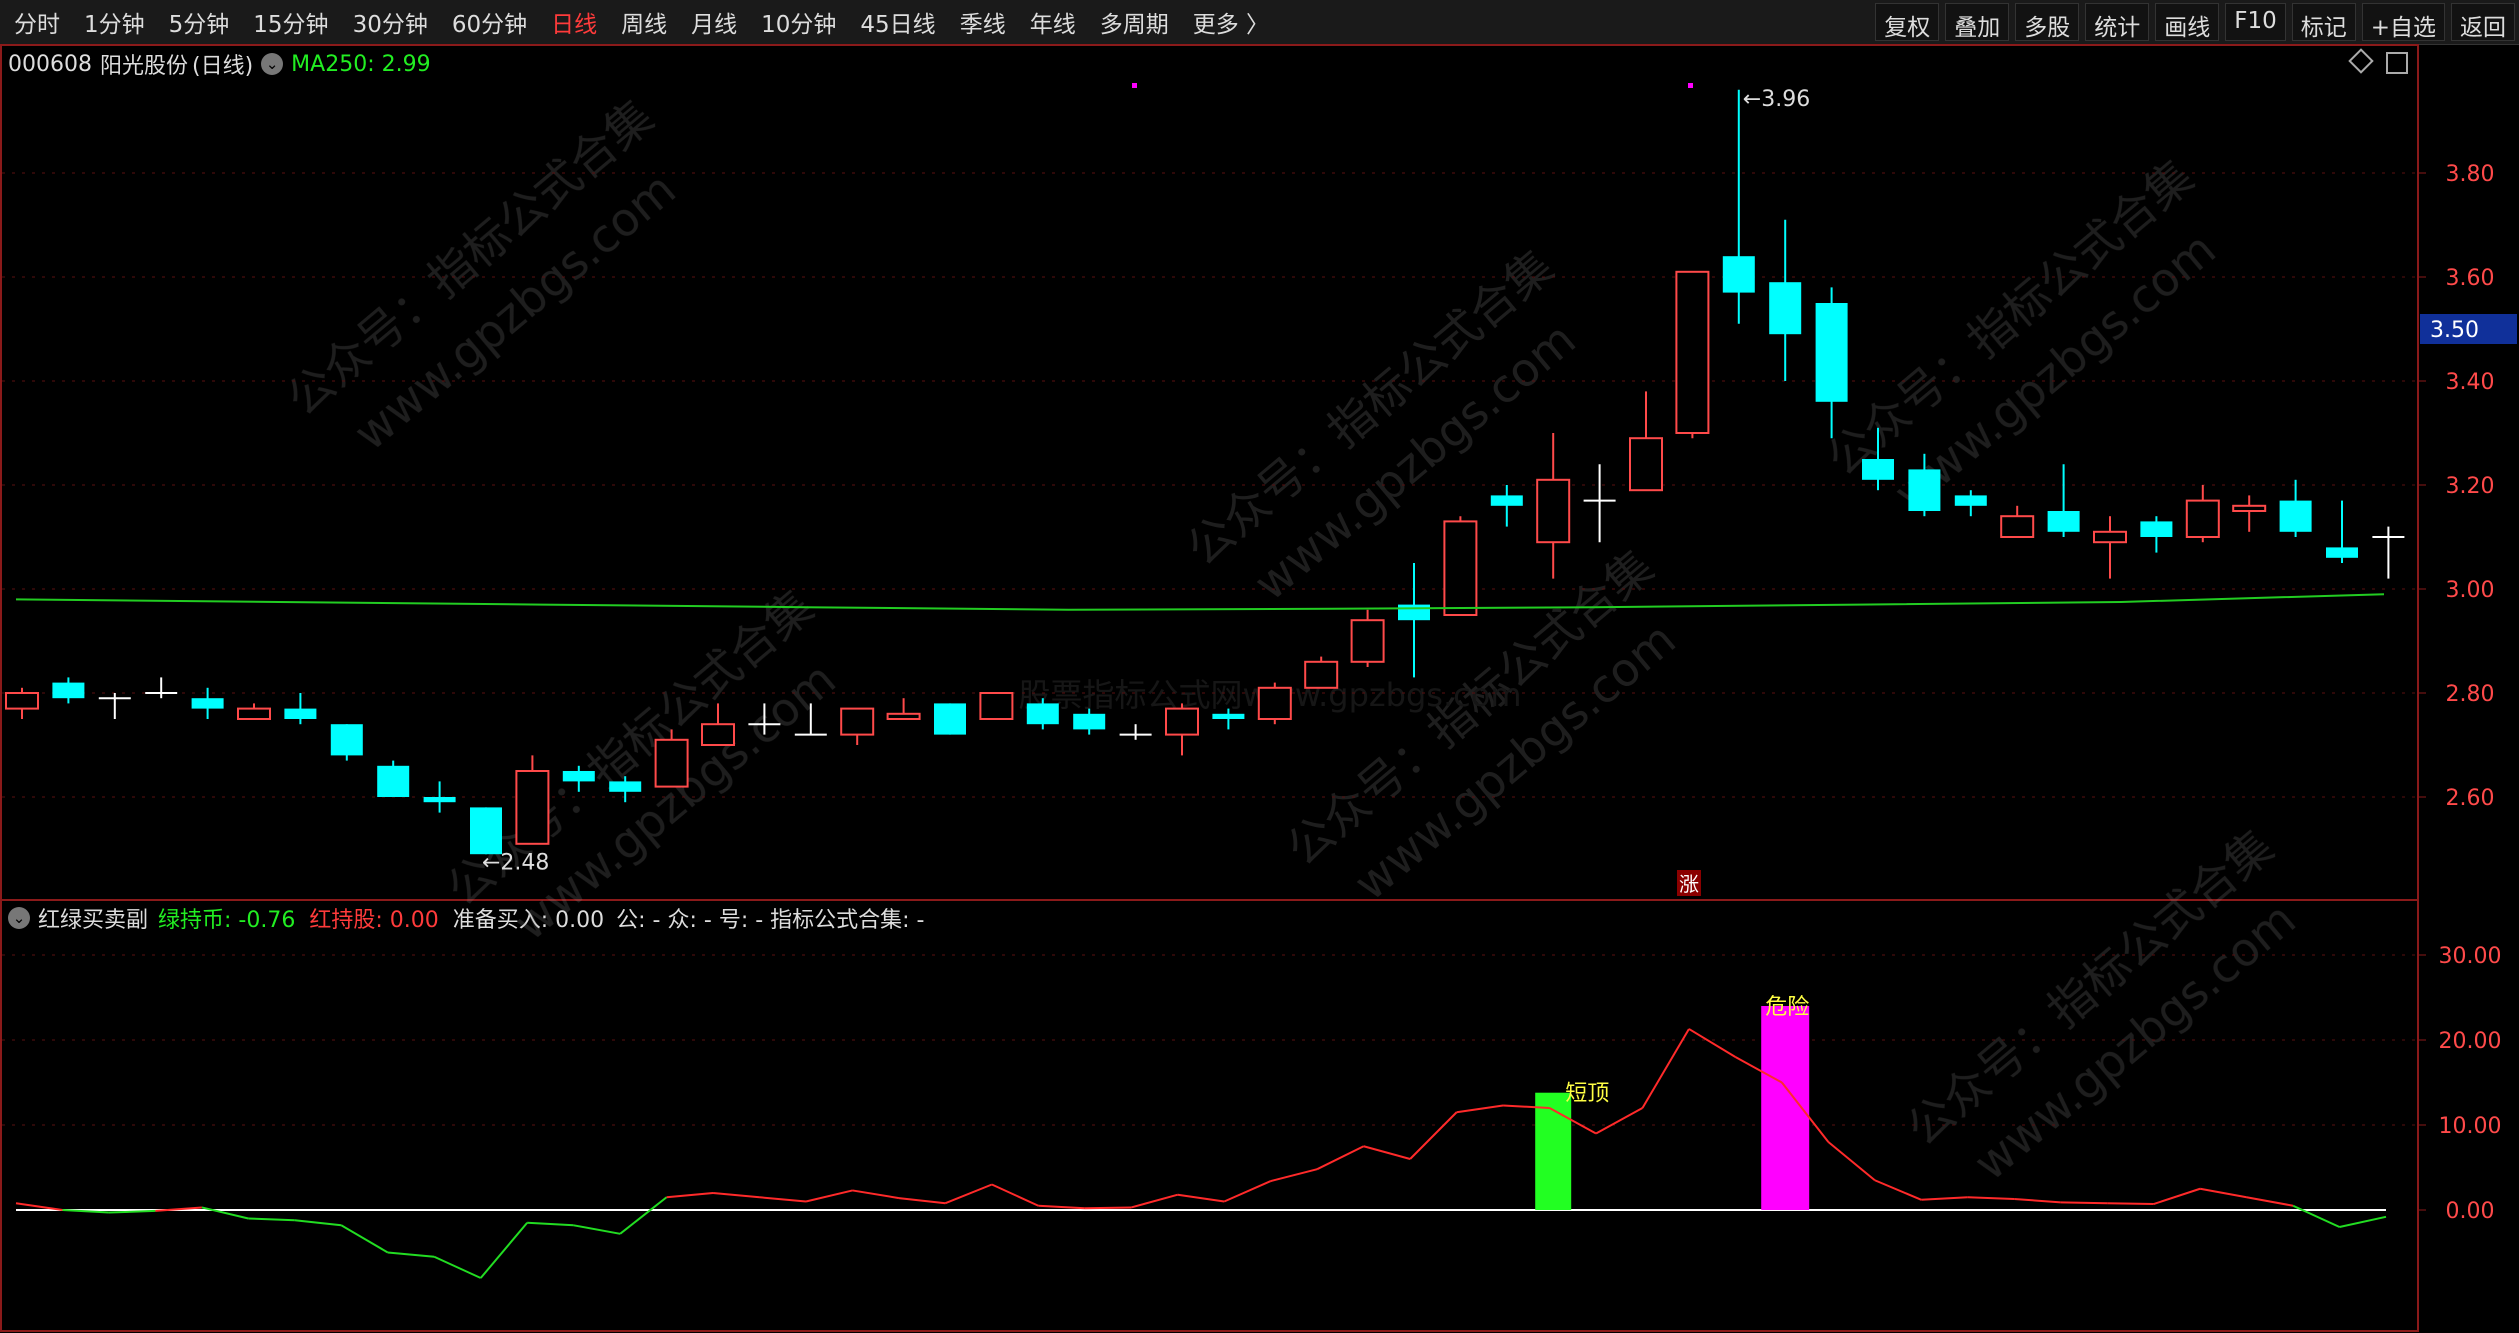  Describe the element at coordinates (1231, 22) in the screenshot. I see `period-tab-14: 更多 〉` at that location.